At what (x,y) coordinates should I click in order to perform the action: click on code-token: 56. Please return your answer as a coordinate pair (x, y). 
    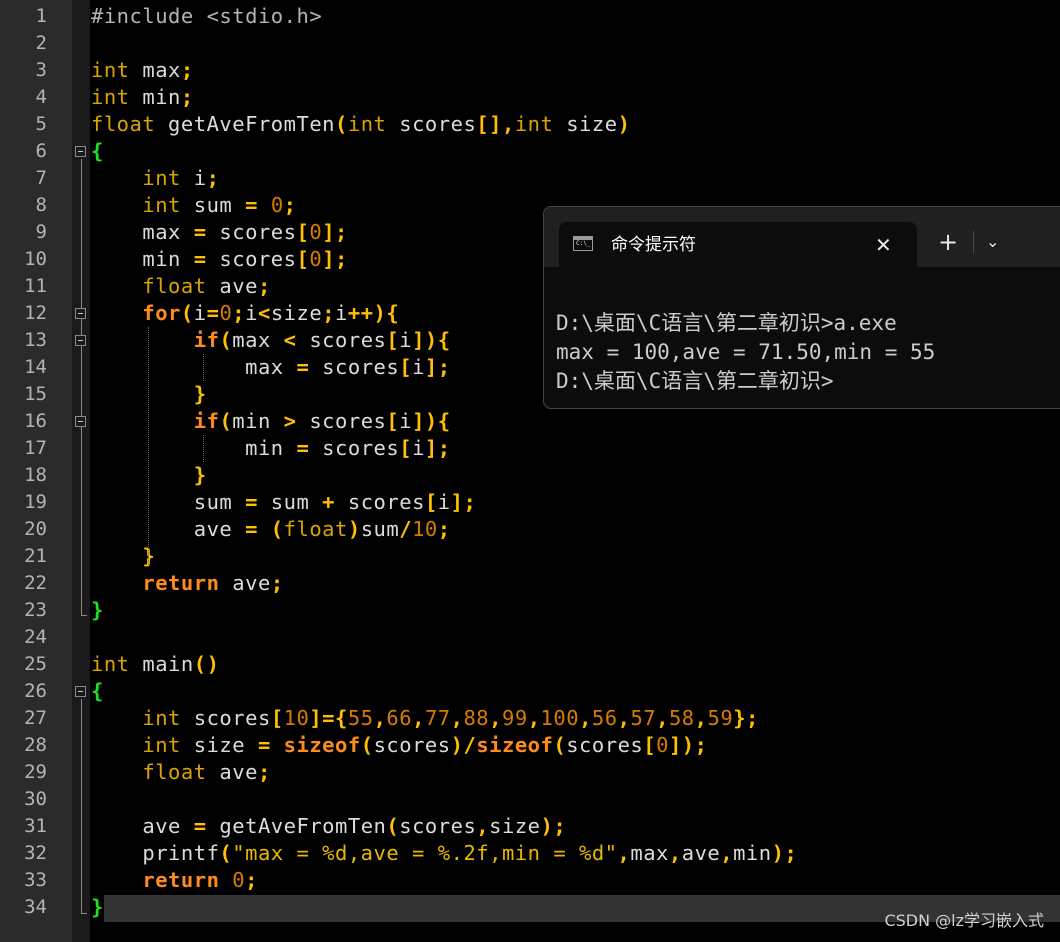
    Looking at the image, I should click on (604, 718).